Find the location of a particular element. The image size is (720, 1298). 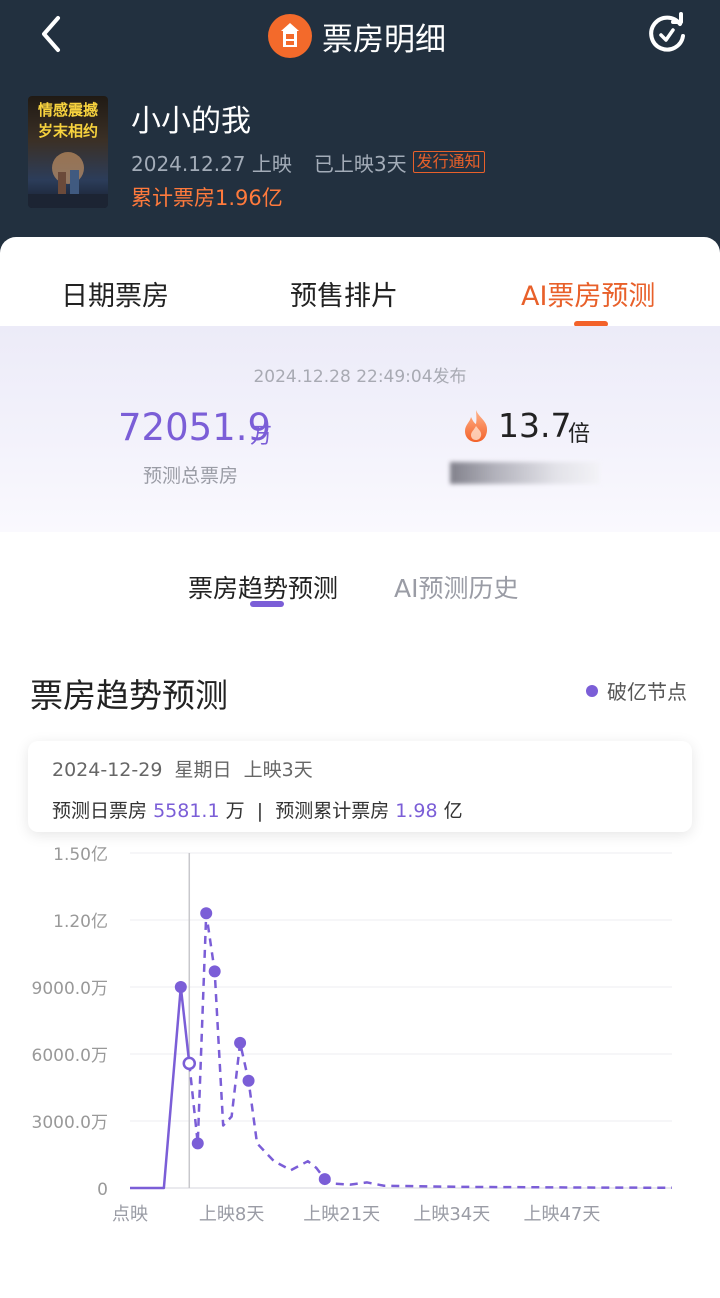

y-tick-label: 3000.0万 is located at coordinates (70, 1123).